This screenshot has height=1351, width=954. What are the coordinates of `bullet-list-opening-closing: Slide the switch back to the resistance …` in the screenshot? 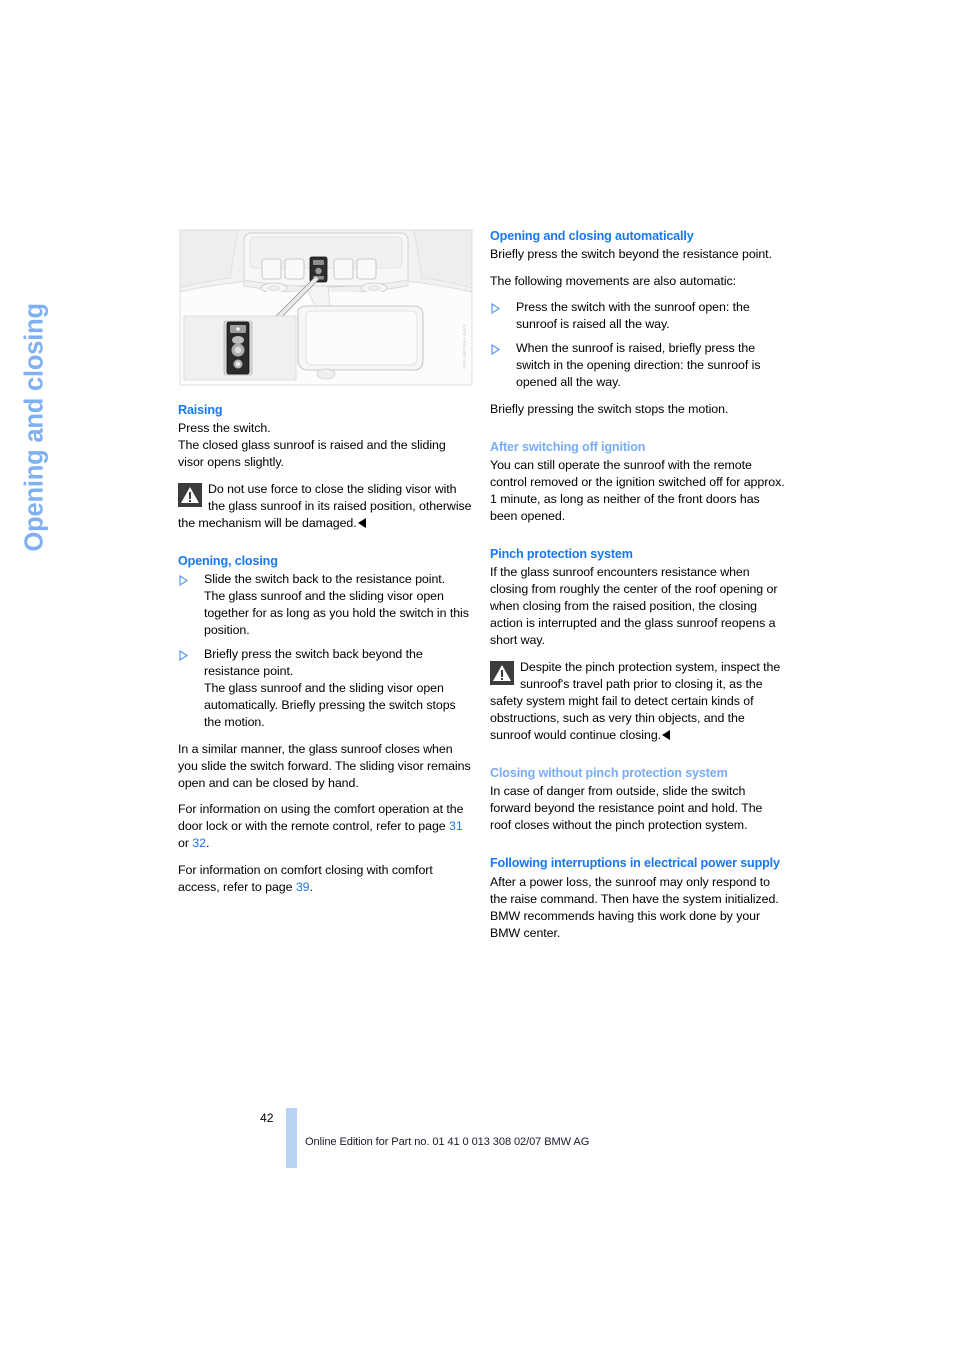 It's located at (326, 651).